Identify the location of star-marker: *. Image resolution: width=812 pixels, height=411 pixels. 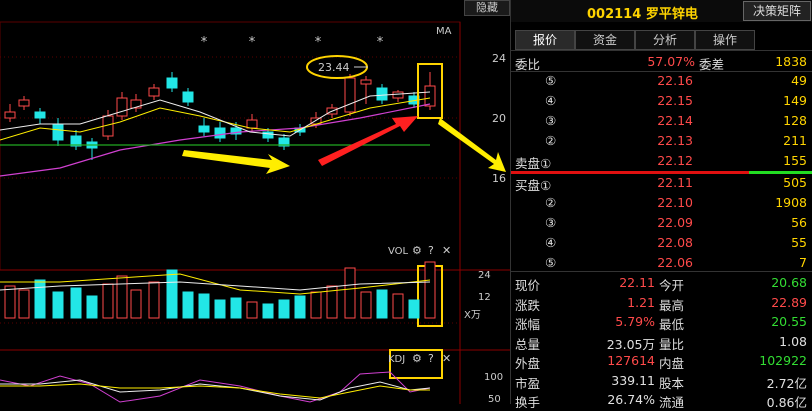
(380, 42).